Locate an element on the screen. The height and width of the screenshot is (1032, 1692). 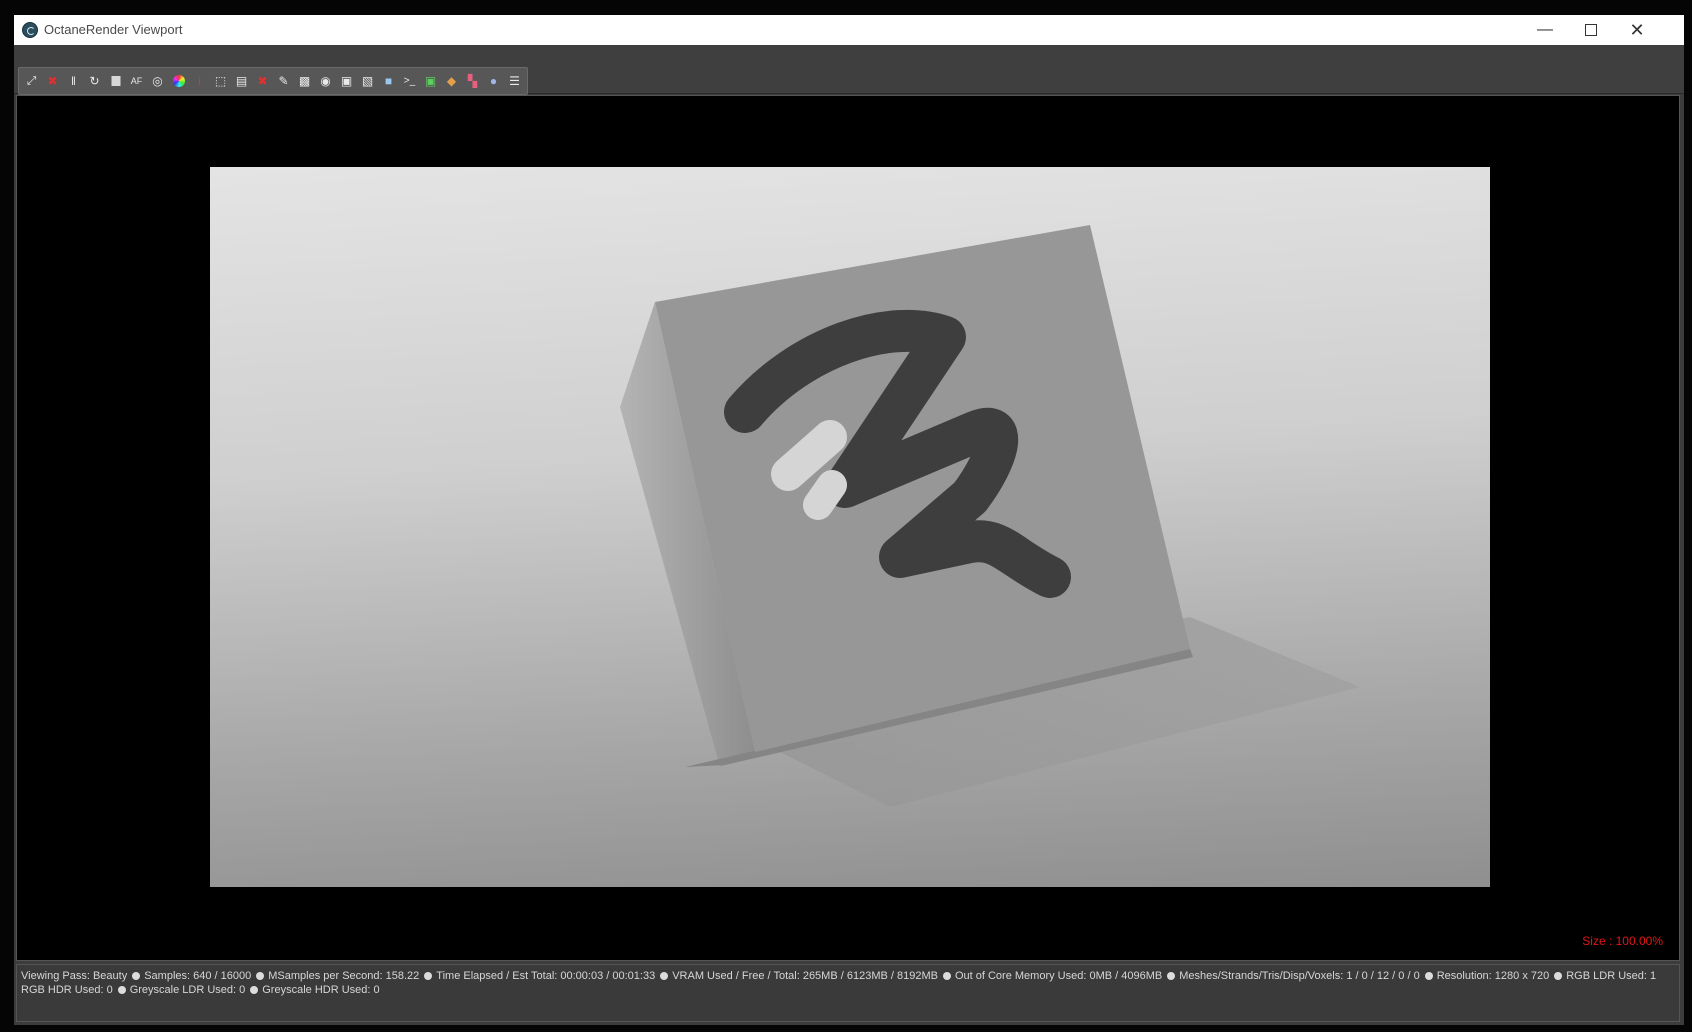
stop-square-icon is located at coordinates (115, 81).